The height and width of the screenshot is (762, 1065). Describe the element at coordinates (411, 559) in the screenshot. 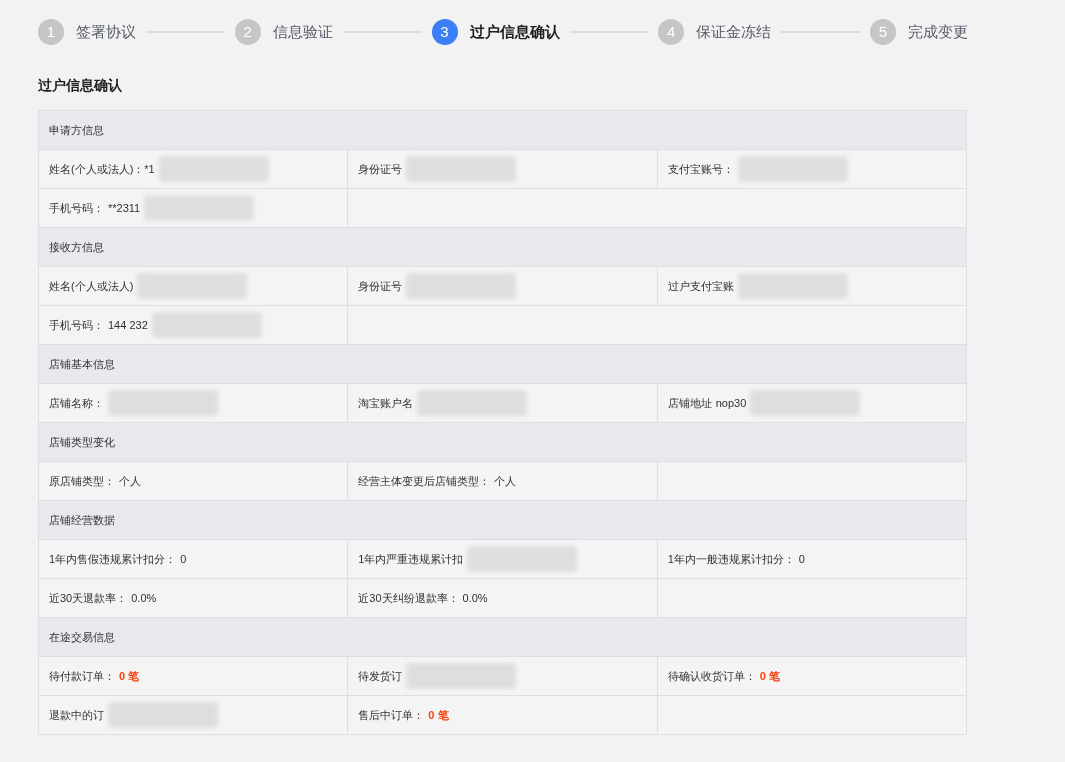

I see `field-label: 1年内严重违规累计扣` at that location.